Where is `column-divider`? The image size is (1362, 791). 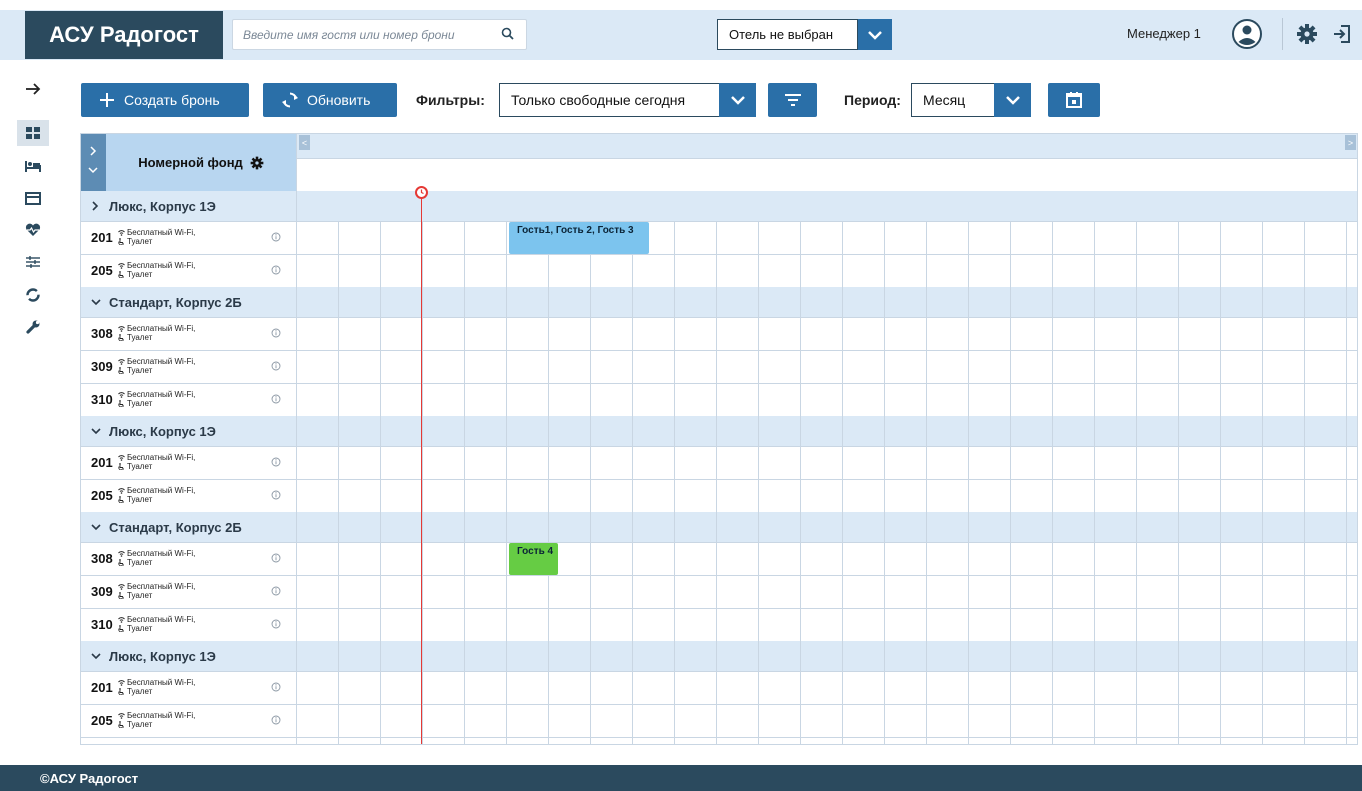
column-divider is located at coordinates (296, 162).